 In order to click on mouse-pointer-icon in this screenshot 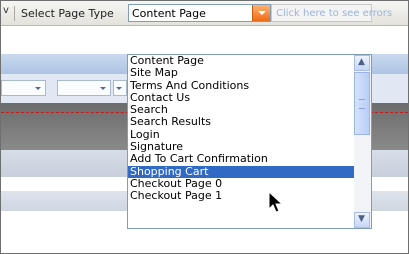, I will do `click(276, 202)`.